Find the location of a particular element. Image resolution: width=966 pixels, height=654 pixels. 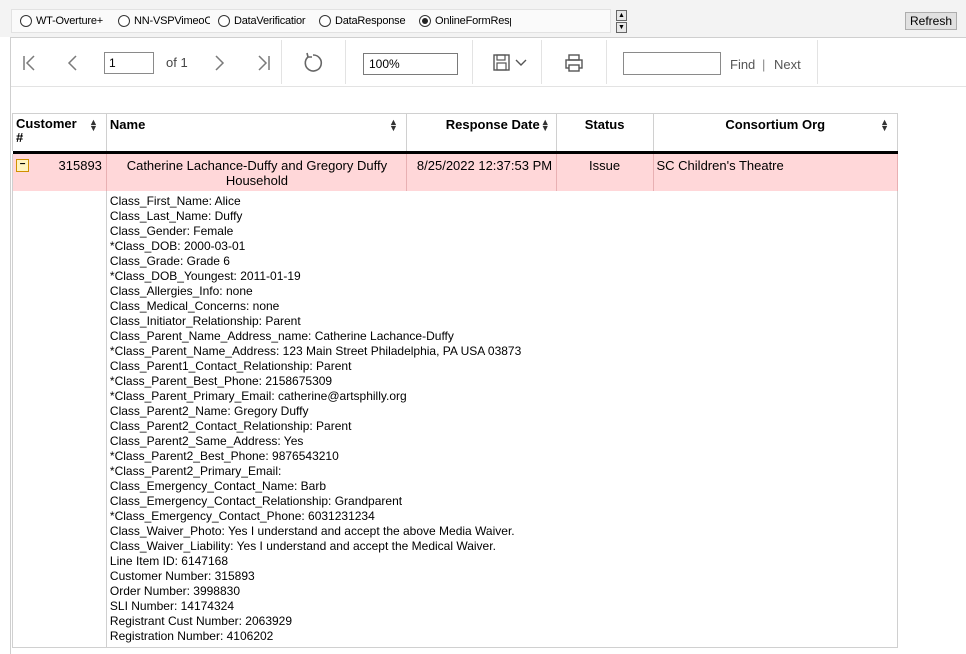

detail-line: Class_Allergies_Info: none is located at coordinates (181, 290).